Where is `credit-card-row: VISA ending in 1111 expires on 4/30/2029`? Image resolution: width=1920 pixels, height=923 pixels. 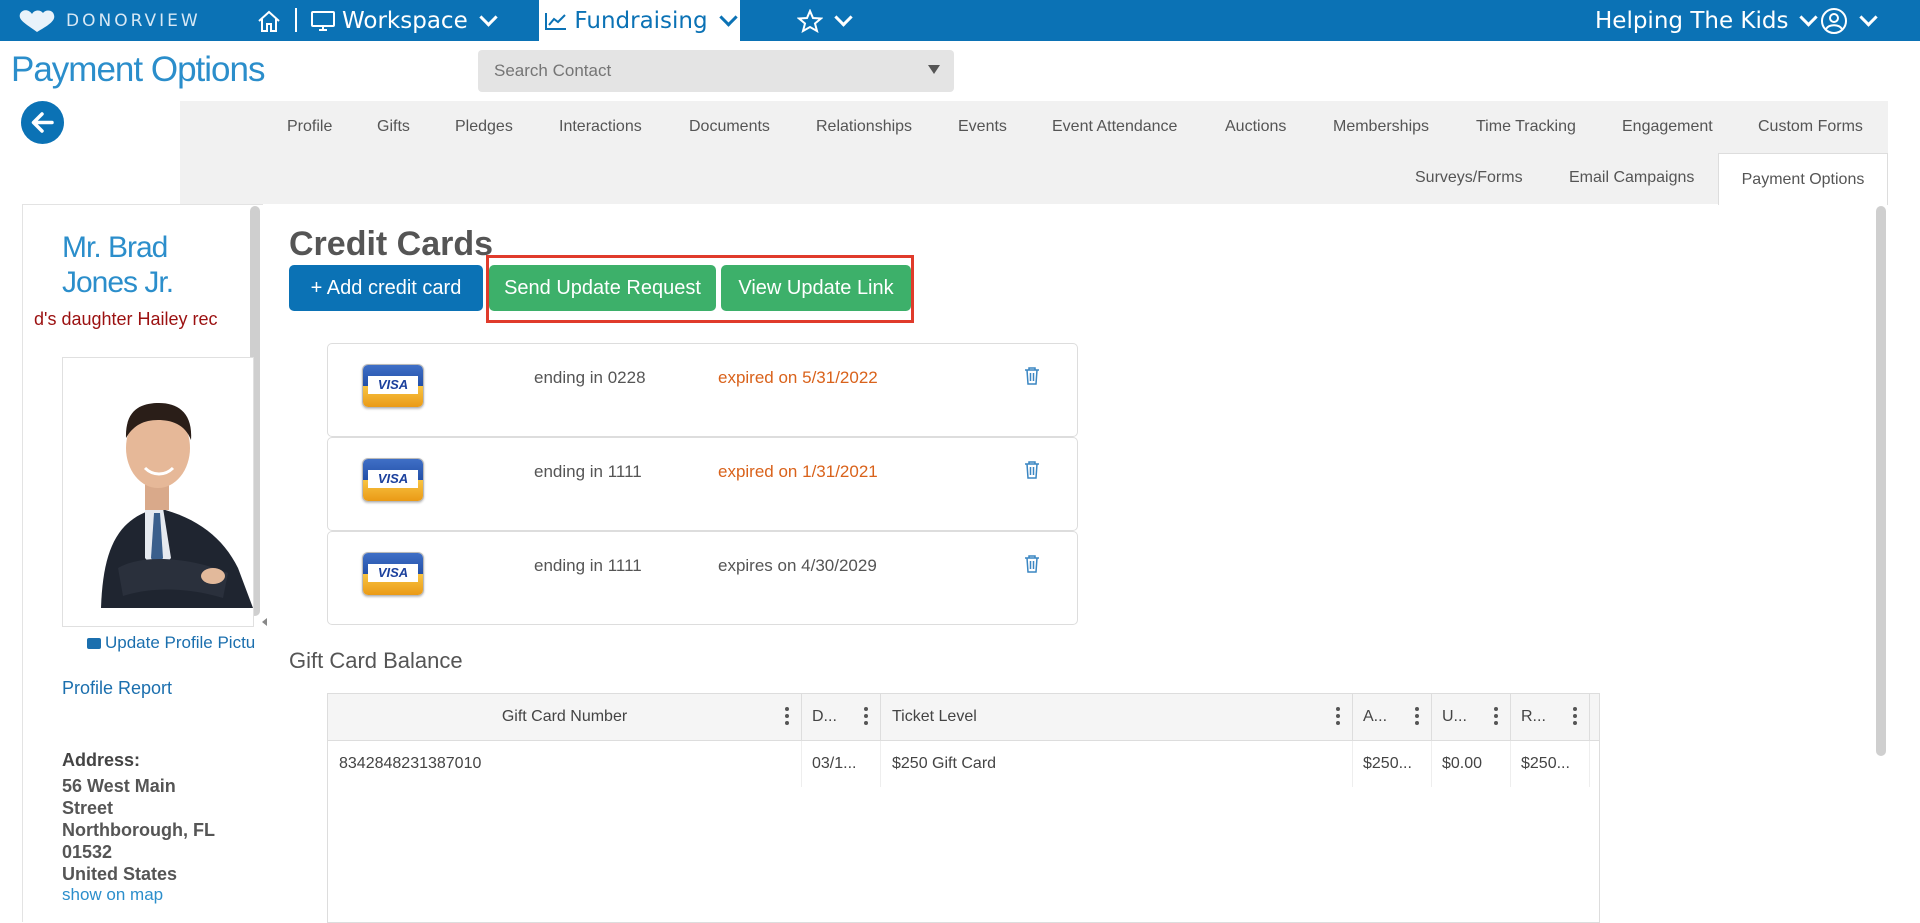
credit-card-row: VISA ending in 1111 expires on 4/30/2029 is located at coordinates (702, 578).